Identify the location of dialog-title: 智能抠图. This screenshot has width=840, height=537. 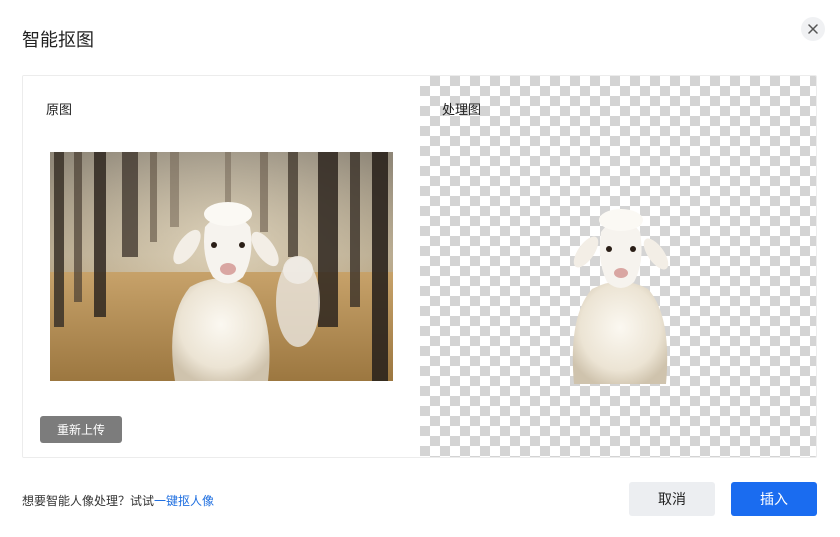
(58, 40).